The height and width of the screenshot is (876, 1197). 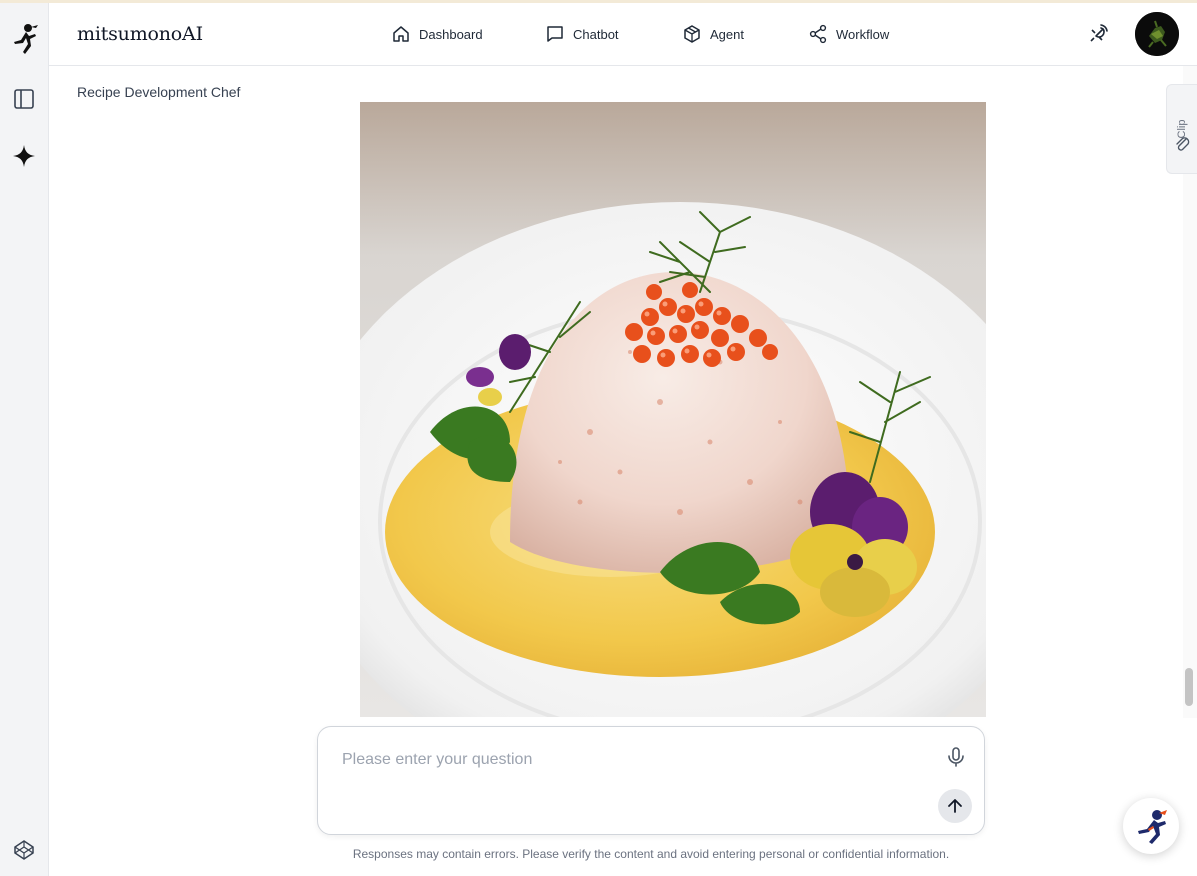 What do you see at coordinates (140, 34) in the screenshot?
I see `brand-name: mitsumonoAI` at bounding box center [140, 34].